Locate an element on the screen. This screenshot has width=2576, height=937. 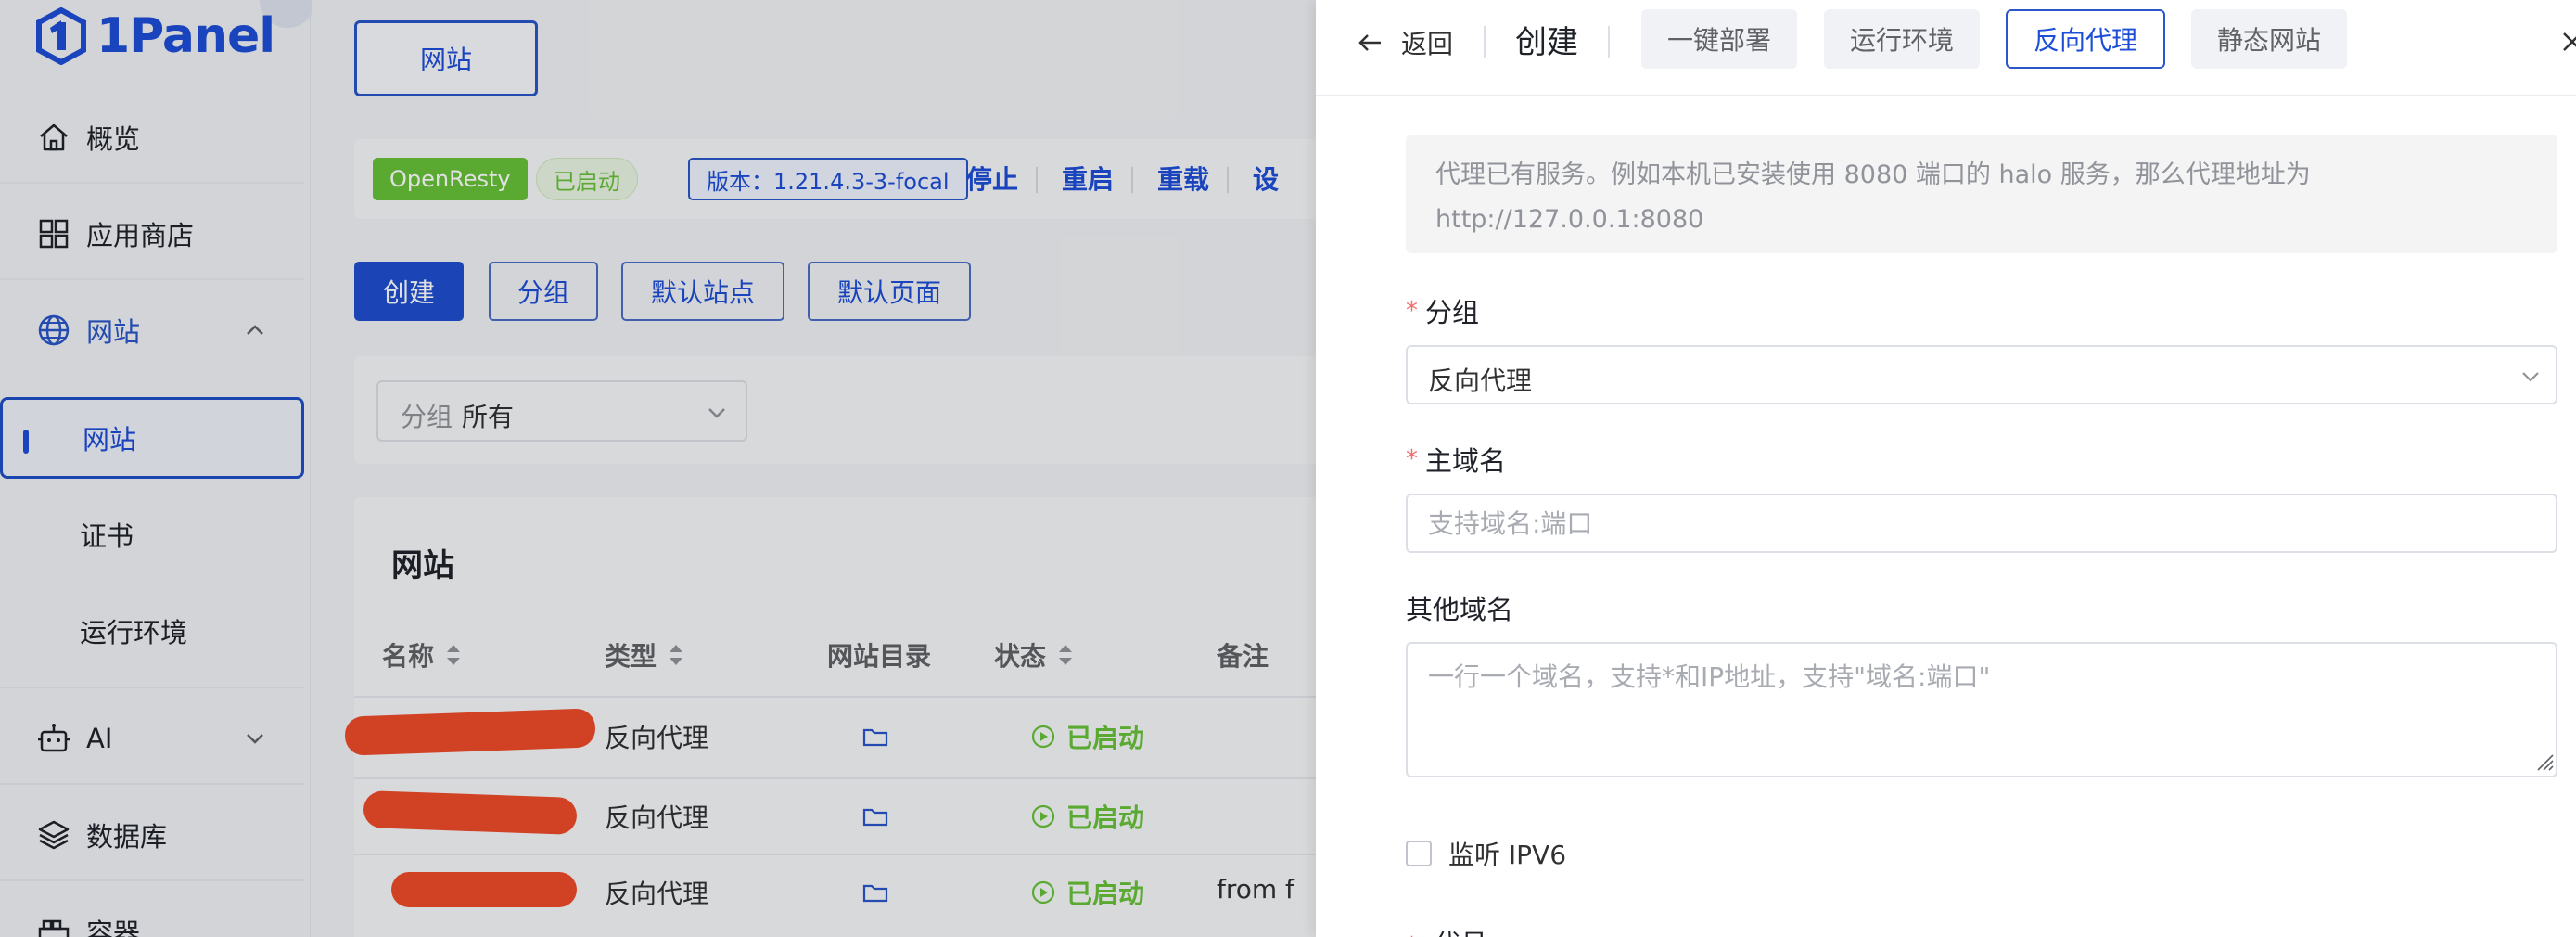
sidebar-item-label: 概览 is located at coordinates (113, 139).